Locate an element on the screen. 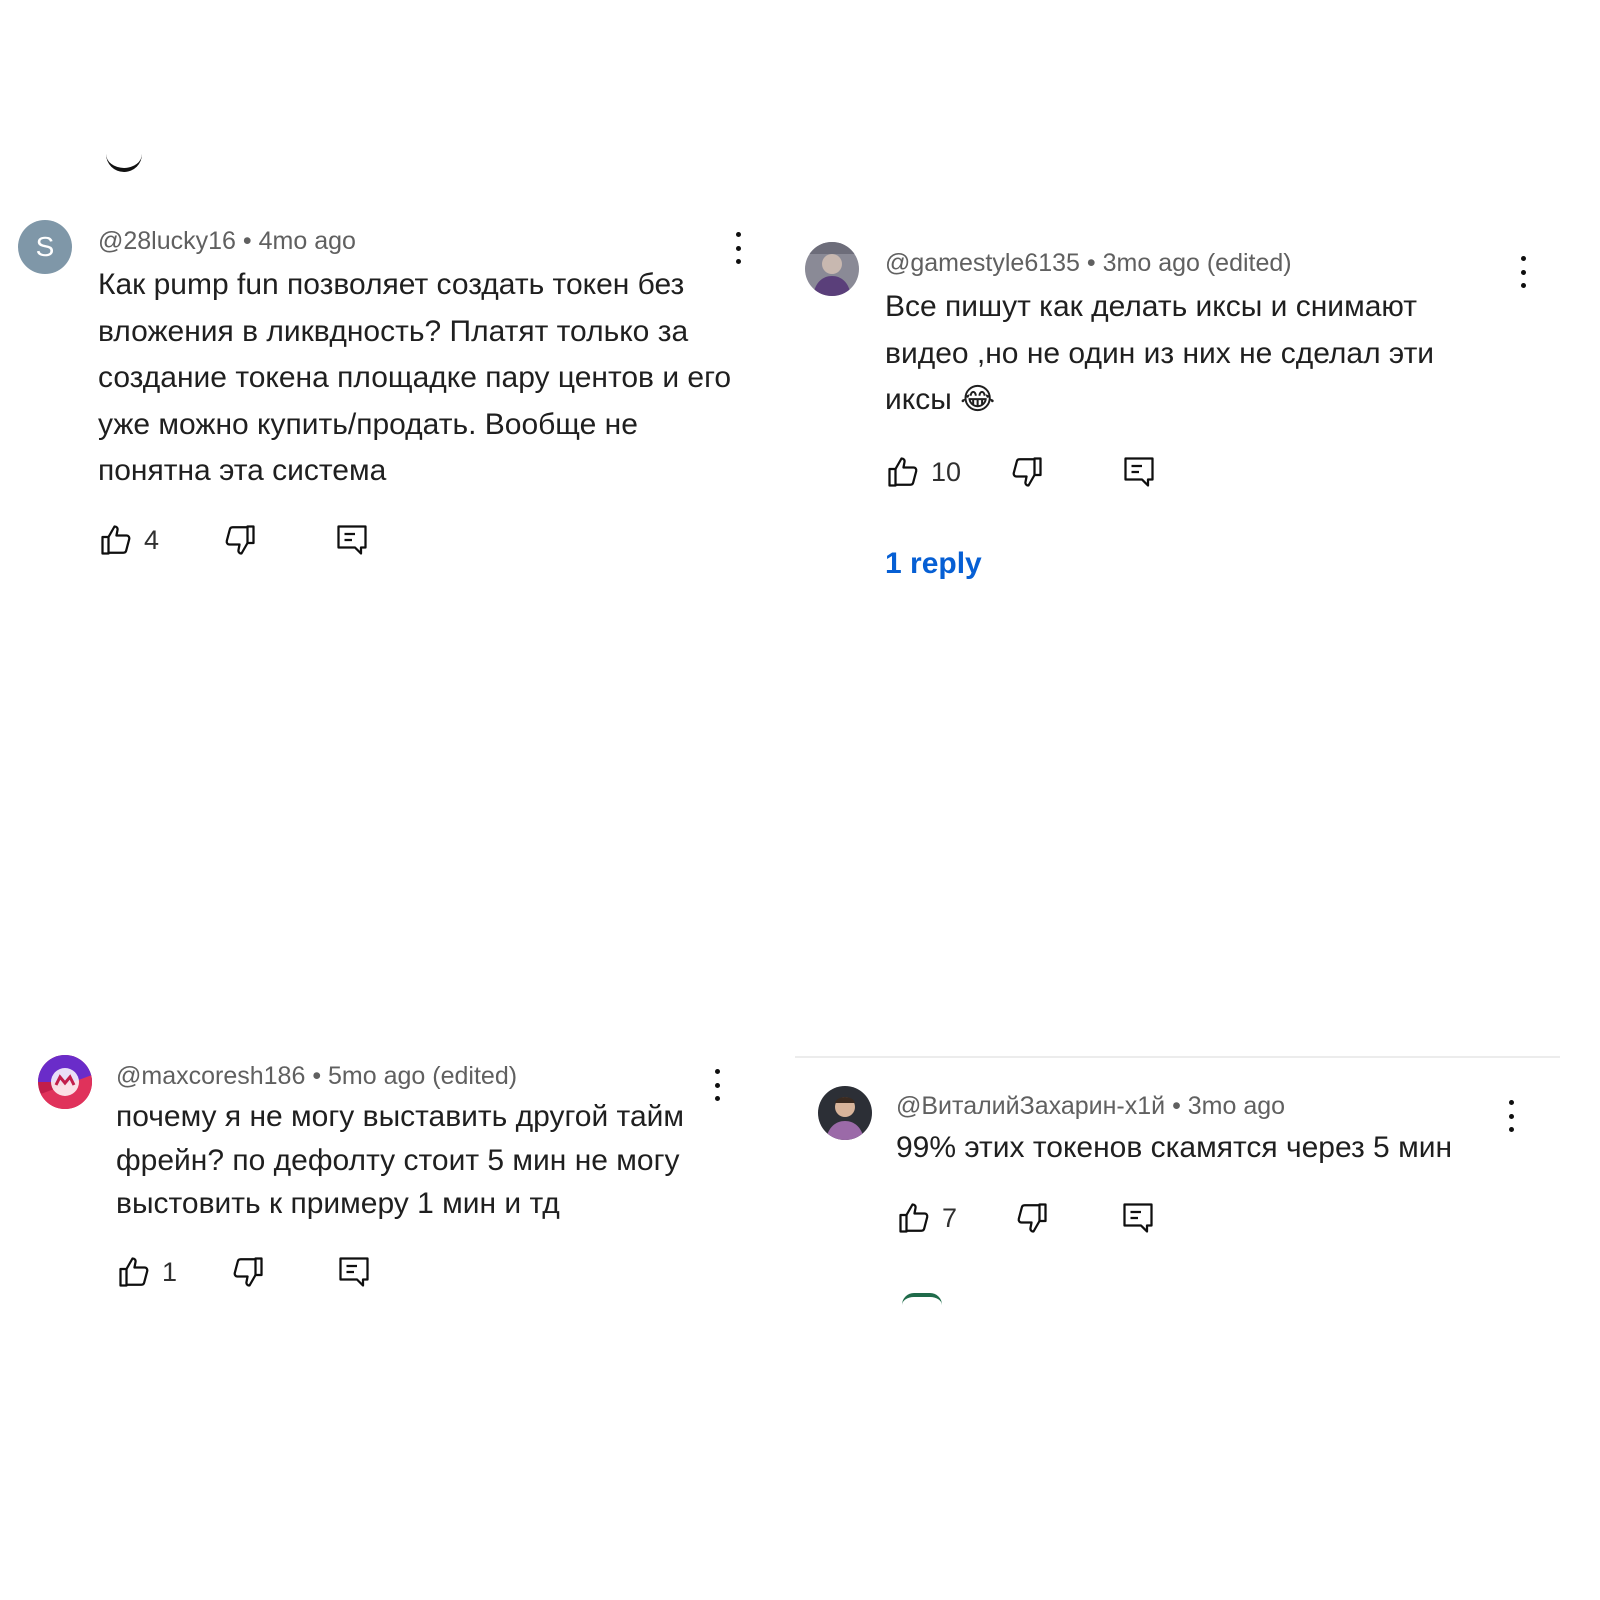  partial-avatar-bottom is located at coordinates (922, 1299).